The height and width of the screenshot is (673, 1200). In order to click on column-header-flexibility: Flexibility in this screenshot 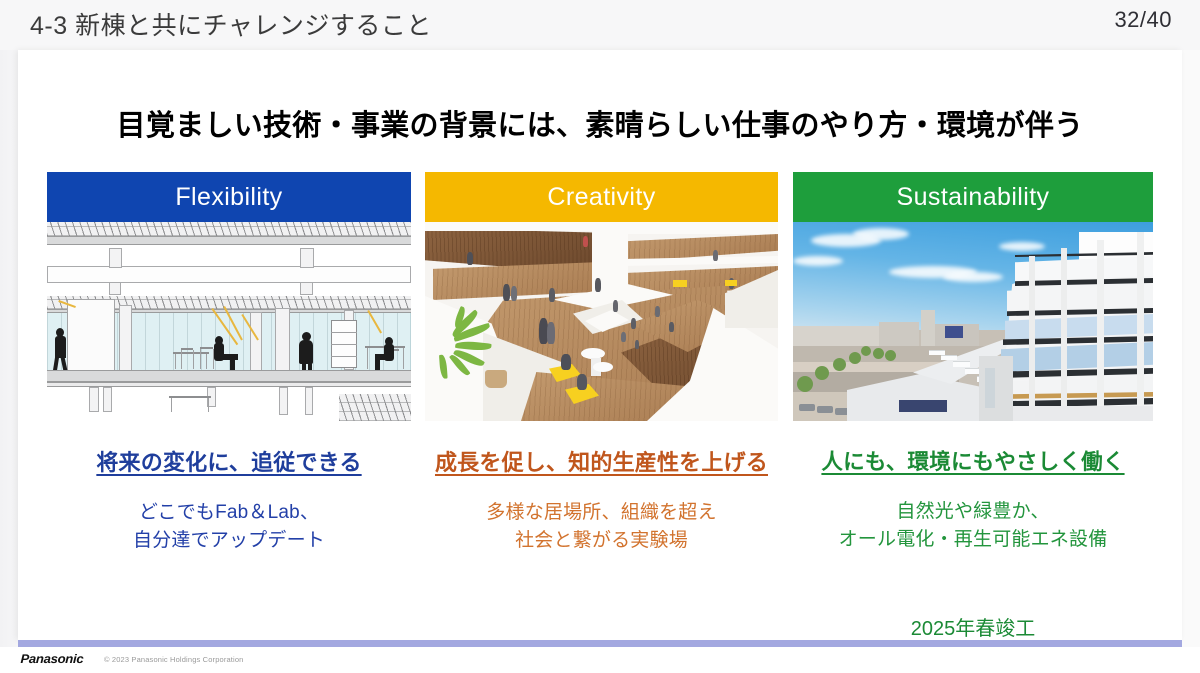, I will do `click(229, 197)`.